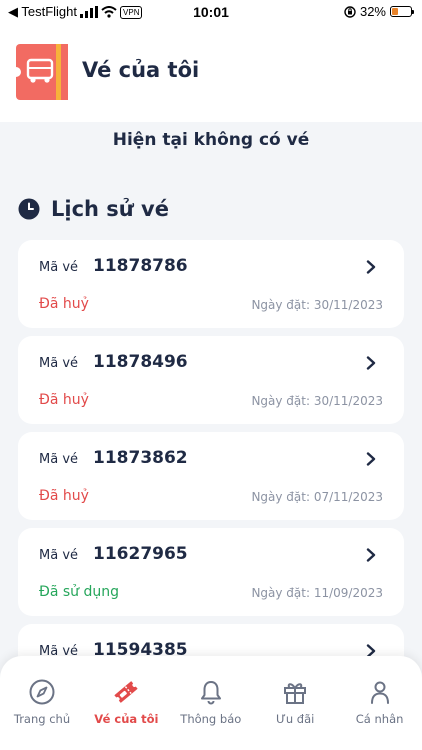 The image size is (422, 750). Describe the element at coordinates (140, 554) in the screenshot. I see `ticket-code: 11627965` at that location.